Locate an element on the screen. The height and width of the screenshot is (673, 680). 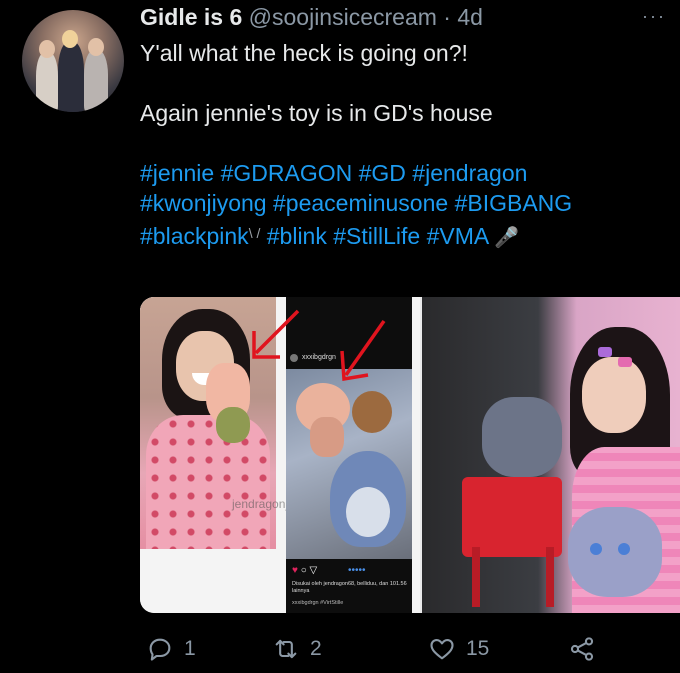
timestamp: 4d is located at coordinates (470, 17).